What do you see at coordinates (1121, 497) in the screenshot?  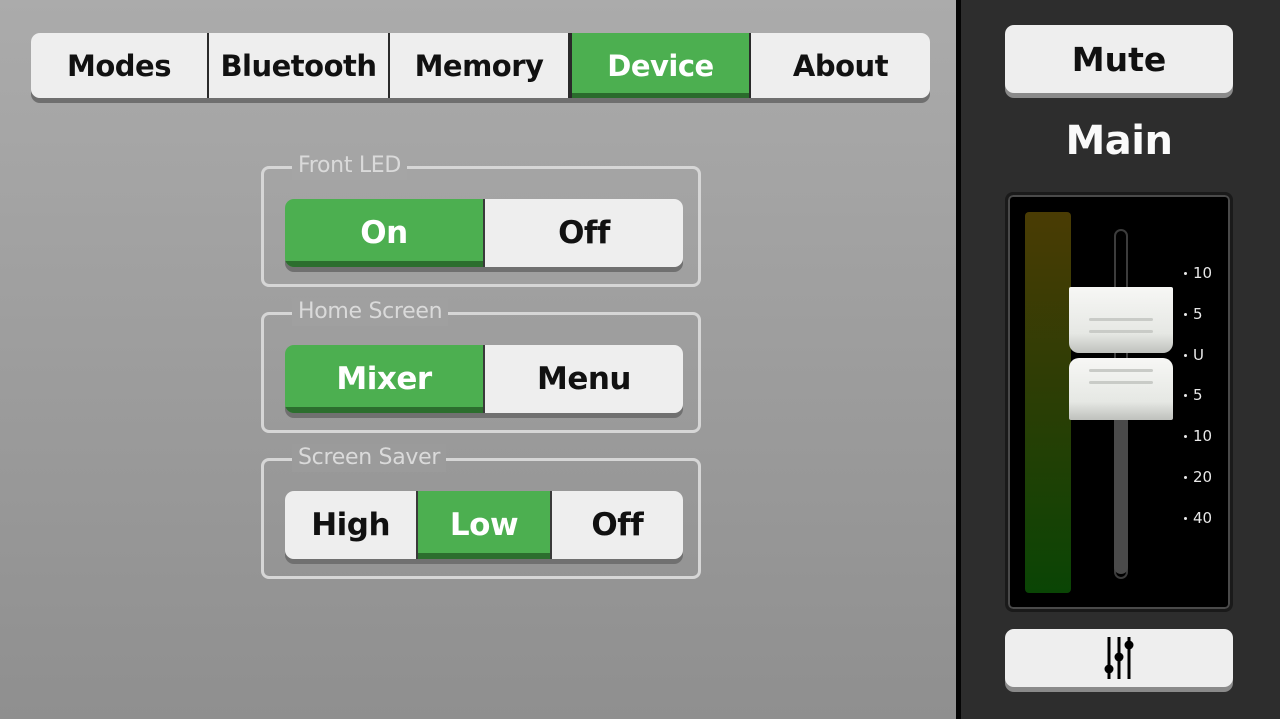 I see `fader-track-fill` at bounding box center [1121, 497].